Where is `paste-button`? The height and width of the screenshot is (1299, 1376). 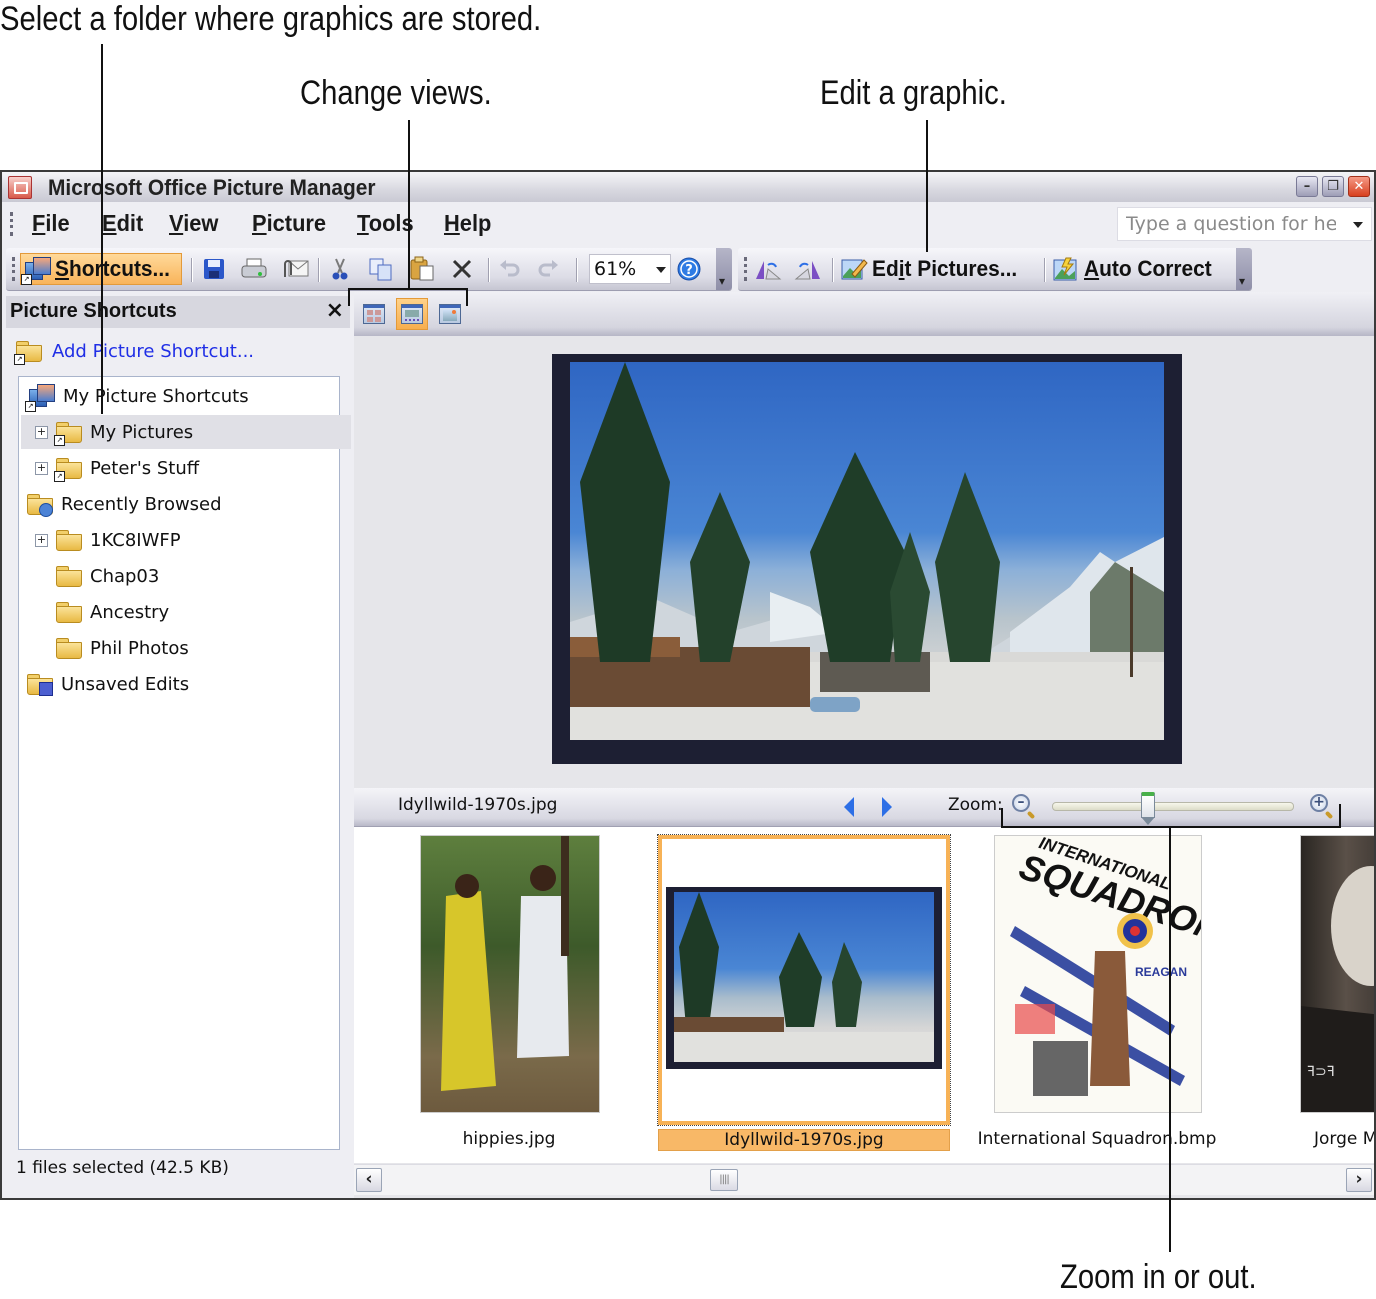 paste-button is located at coordinates (423, 269).